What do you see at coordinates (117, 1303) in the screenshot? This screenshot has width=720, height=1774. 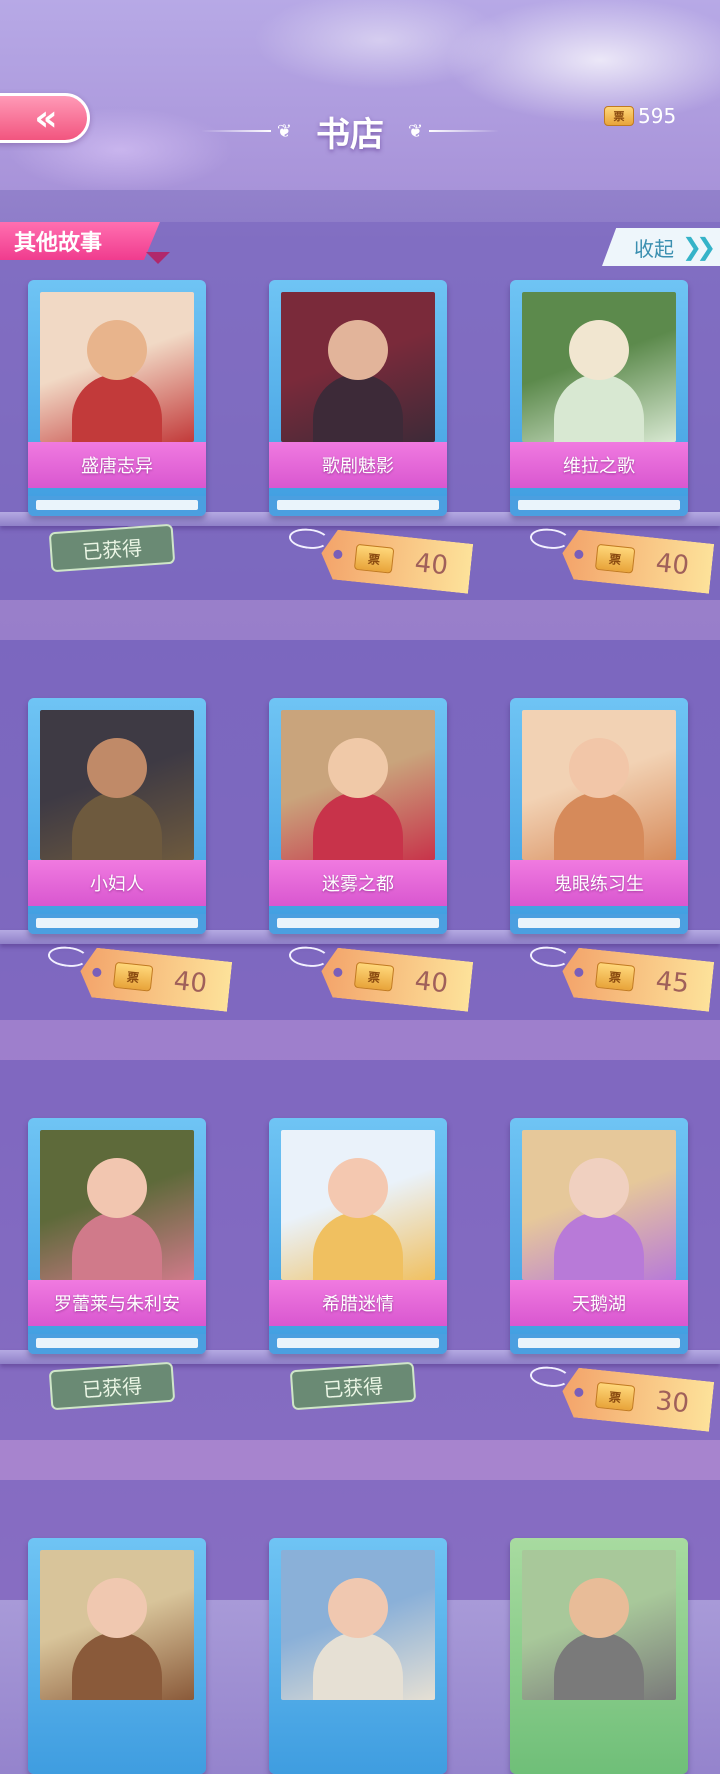 I see `book-title: 罗蕾莱与朱利安` at bounding box center [117, 1303].